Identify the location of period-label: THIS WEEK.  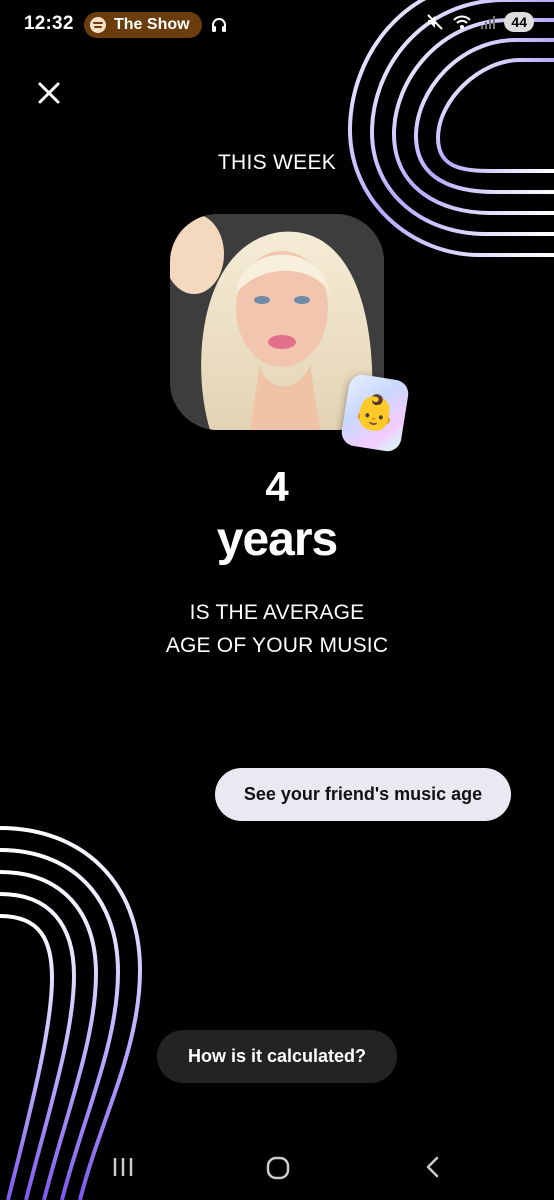
(277, 162).